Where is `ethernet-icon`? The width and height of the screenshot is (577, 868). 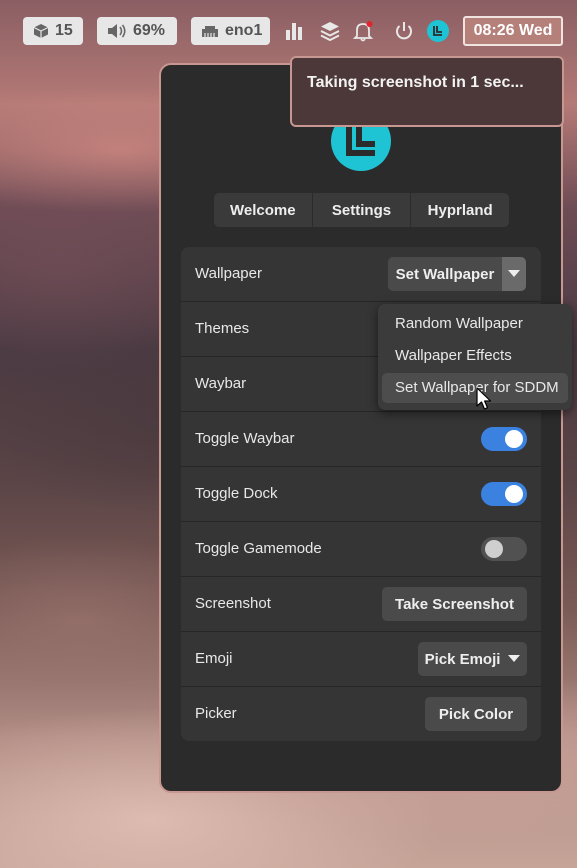 ethernet-icon is located at coordinates (210, 31).